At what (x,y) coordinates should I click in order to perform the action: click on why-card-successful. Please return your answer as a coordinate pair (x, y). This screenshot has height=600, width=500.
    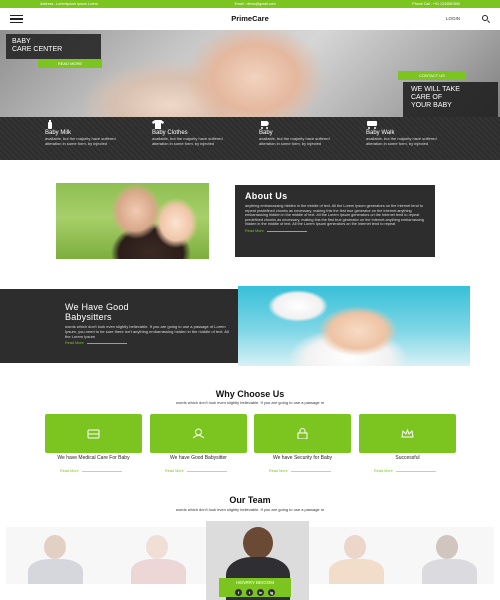
    Looking at the image, I should click on (407, 433).